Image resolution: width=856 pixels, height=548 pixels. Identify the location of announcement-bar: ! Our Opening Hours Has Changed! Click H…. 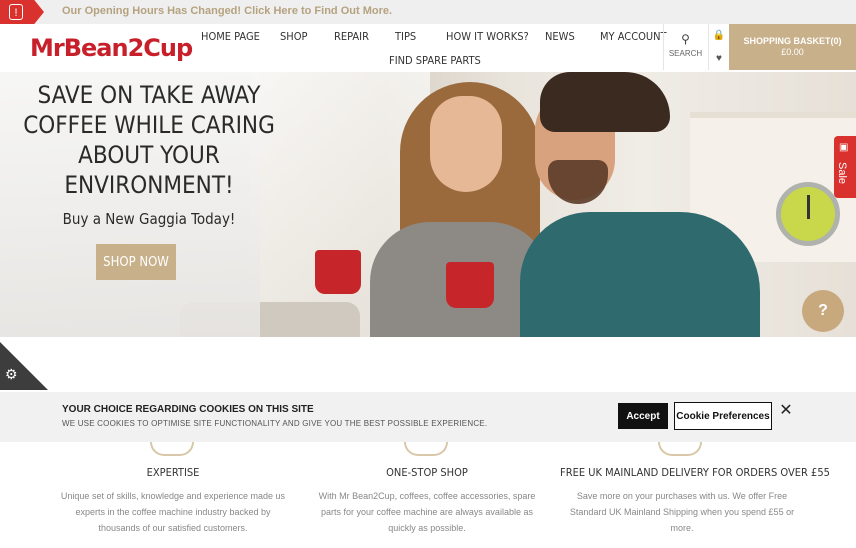
(428, 12).